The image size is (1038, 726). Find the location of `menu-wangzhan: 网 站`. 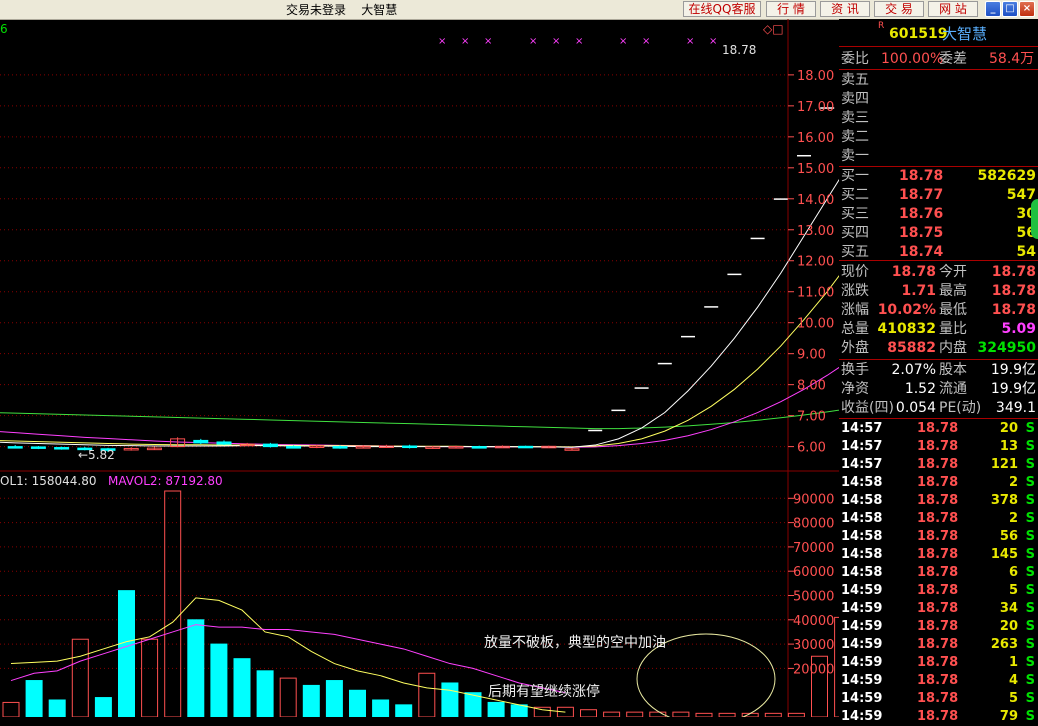

menu-wangzhan: 网 站 is located at coordinates (953, 9).